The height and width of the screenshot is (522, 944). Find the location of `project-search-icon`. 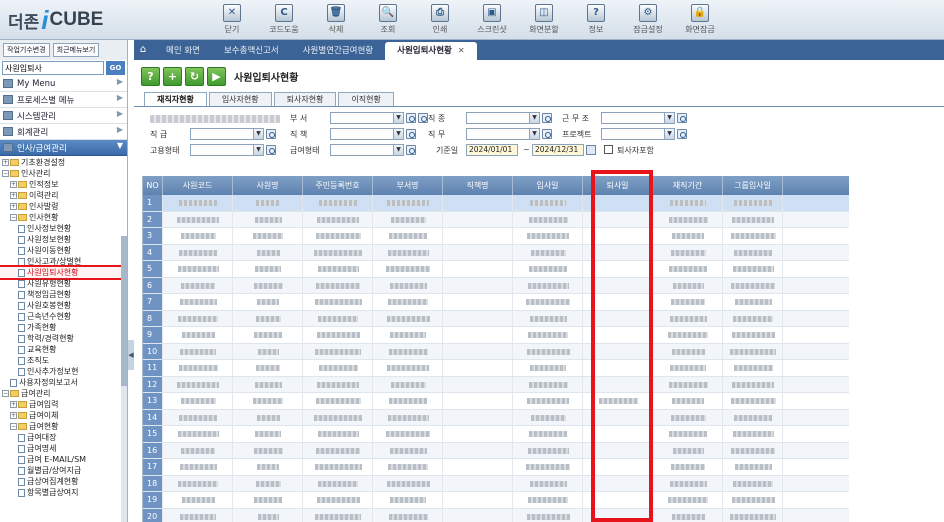

project-search-icon is located at coordinates (682, 134).